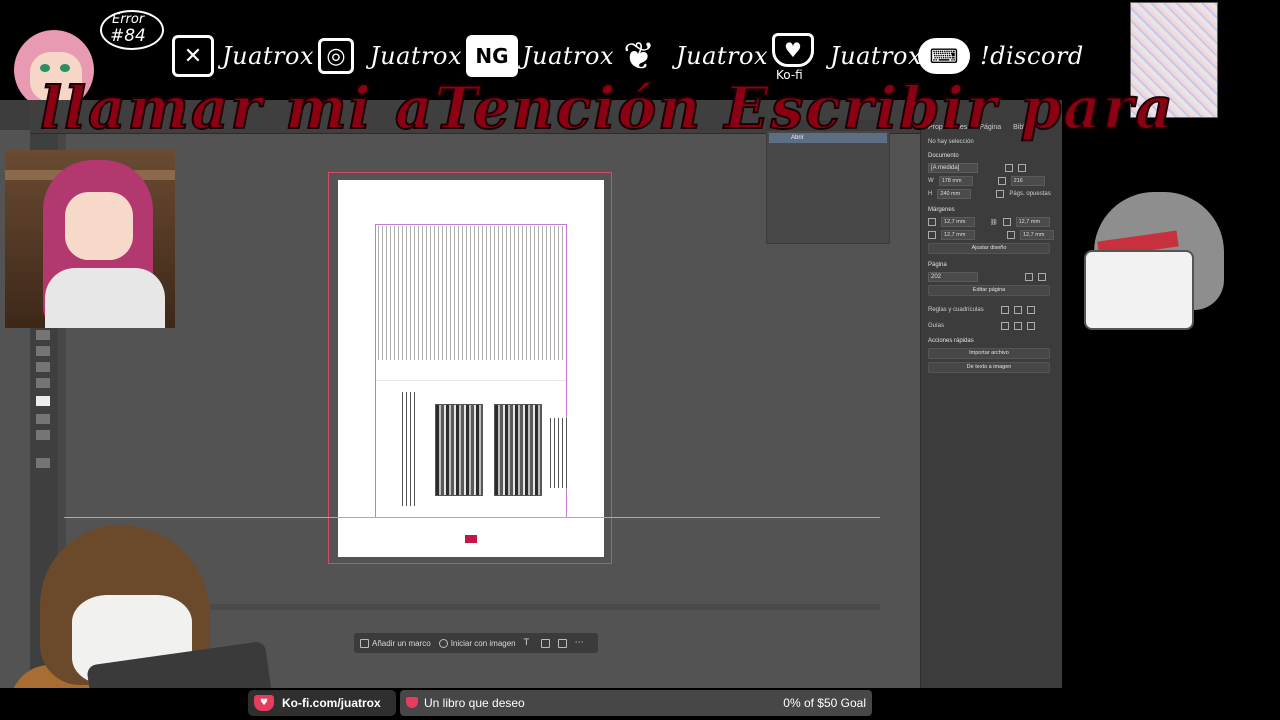 The width and height of the screenshot is (1280, 720). I want to click on kofi-url: Ko-fi.com/juatrox, so click(331, 703).